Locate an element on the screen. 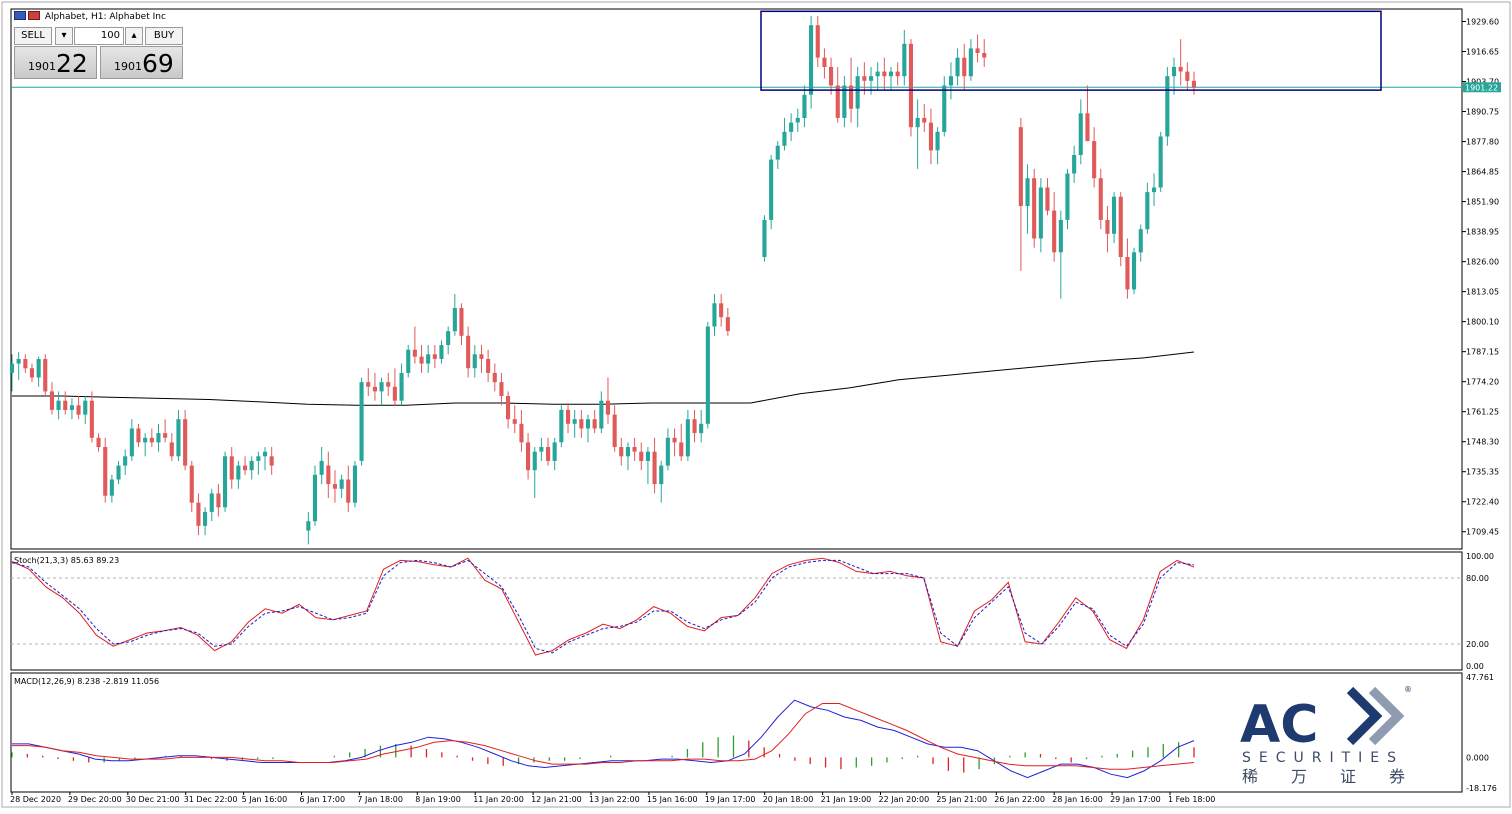 This screenshot has width=1512, height=814. y-tick-label: 1774.20 is located at coordinates (1482, 382).